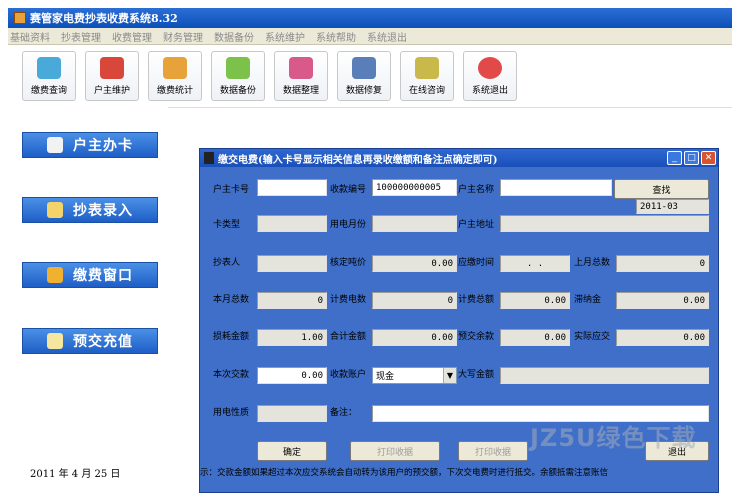  Describe the element at coordinates (672, 206) in the screenshot. I see `month-value-field: 2011-03` at that location.